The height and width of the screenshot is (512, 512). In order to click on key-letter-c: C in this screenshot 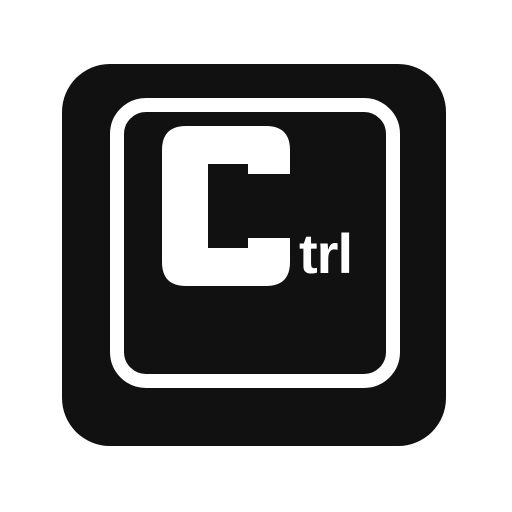, I will do `click(226, 206)`.